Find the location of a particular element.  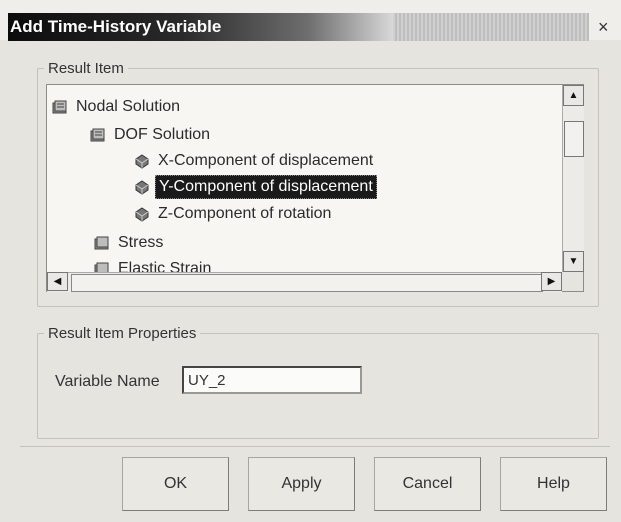

tree-node-nodal-solution: Nodal Solution is located at coordinates (117, 107).